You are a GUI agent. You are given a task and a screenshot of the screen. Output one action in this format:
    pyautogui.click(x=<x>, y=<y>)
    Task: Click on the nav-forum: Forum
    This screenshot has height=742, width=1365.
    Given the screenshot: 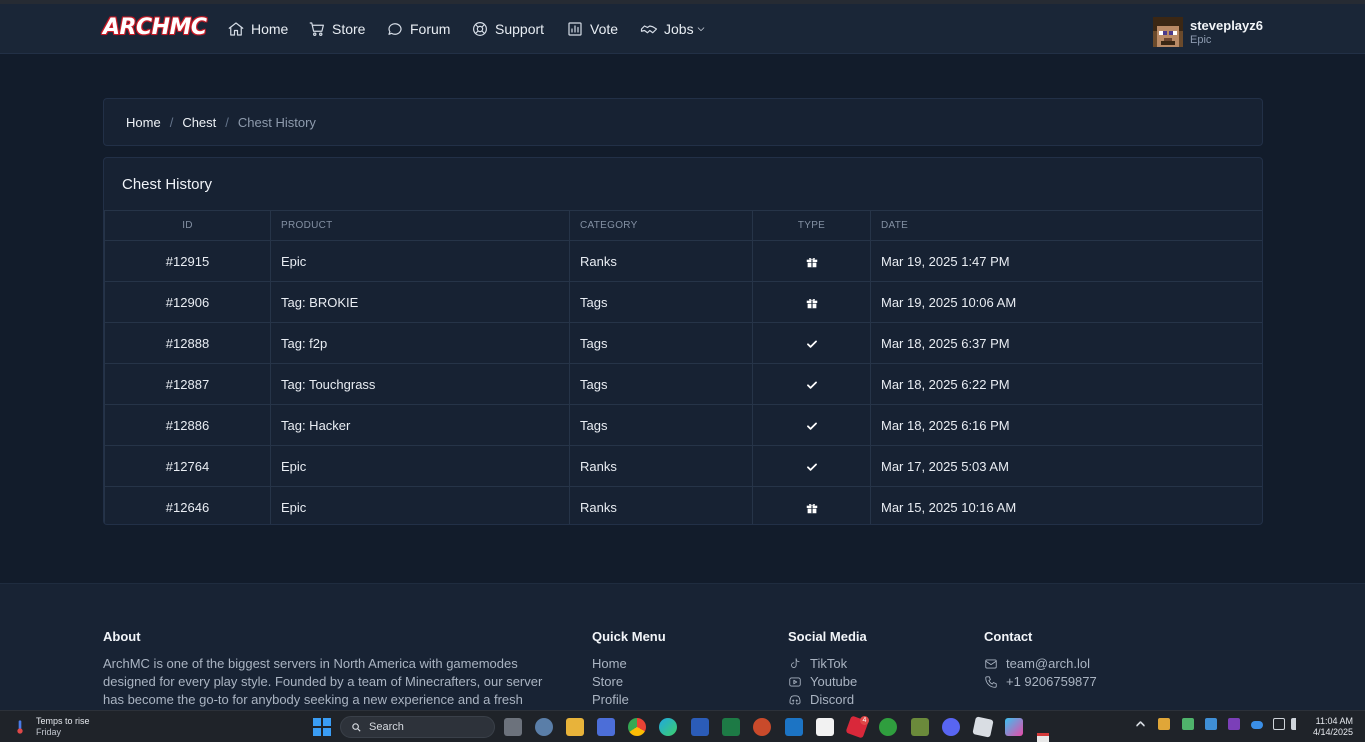 What is the action you would take?
    pyautogui.click(x=418, y=29)
    